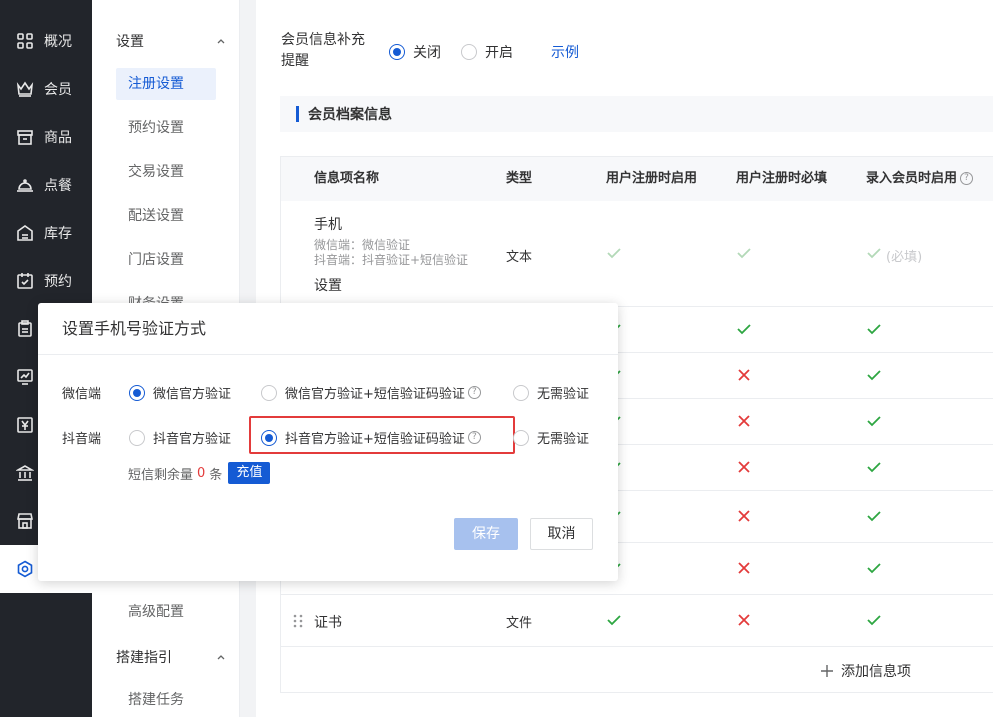 Image resolution: width=993 pixels, height=717 pixels. What do you see at coordinates (499, 53) in the screenshot?
I see `radio-label: 开启` at bounding box center [499, 53].